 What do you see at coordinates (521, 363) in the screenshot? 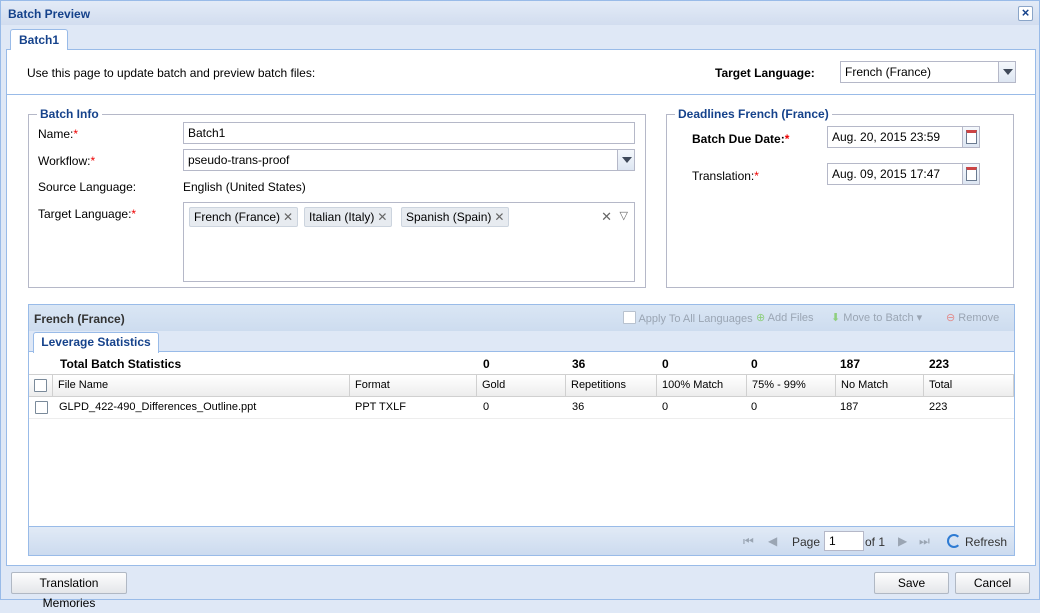
I see `total-statistics-row: Total Batch Statistics 0 36 0 0 187 223` at bounding box center [521, 363].